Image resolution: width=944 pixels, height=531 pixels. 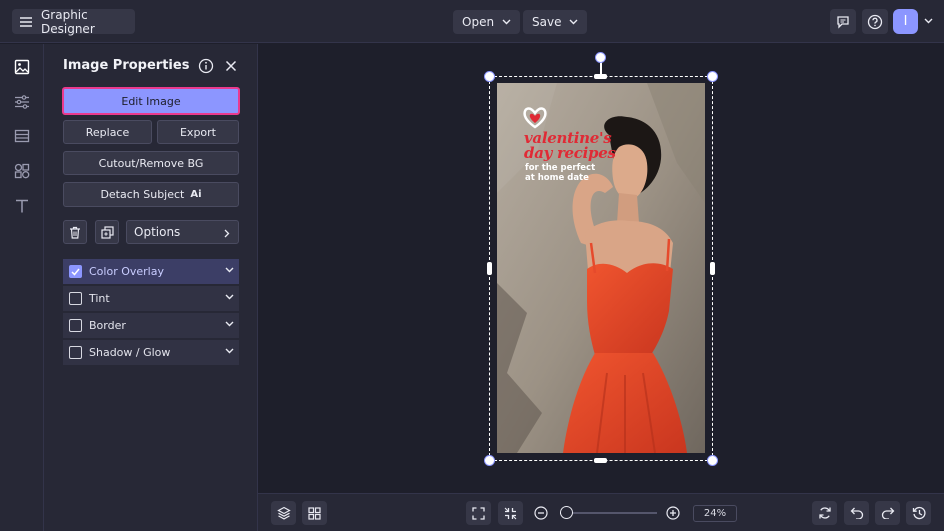 I want to click on bottom-toolbar: 24%, so click(x=601, y=512).